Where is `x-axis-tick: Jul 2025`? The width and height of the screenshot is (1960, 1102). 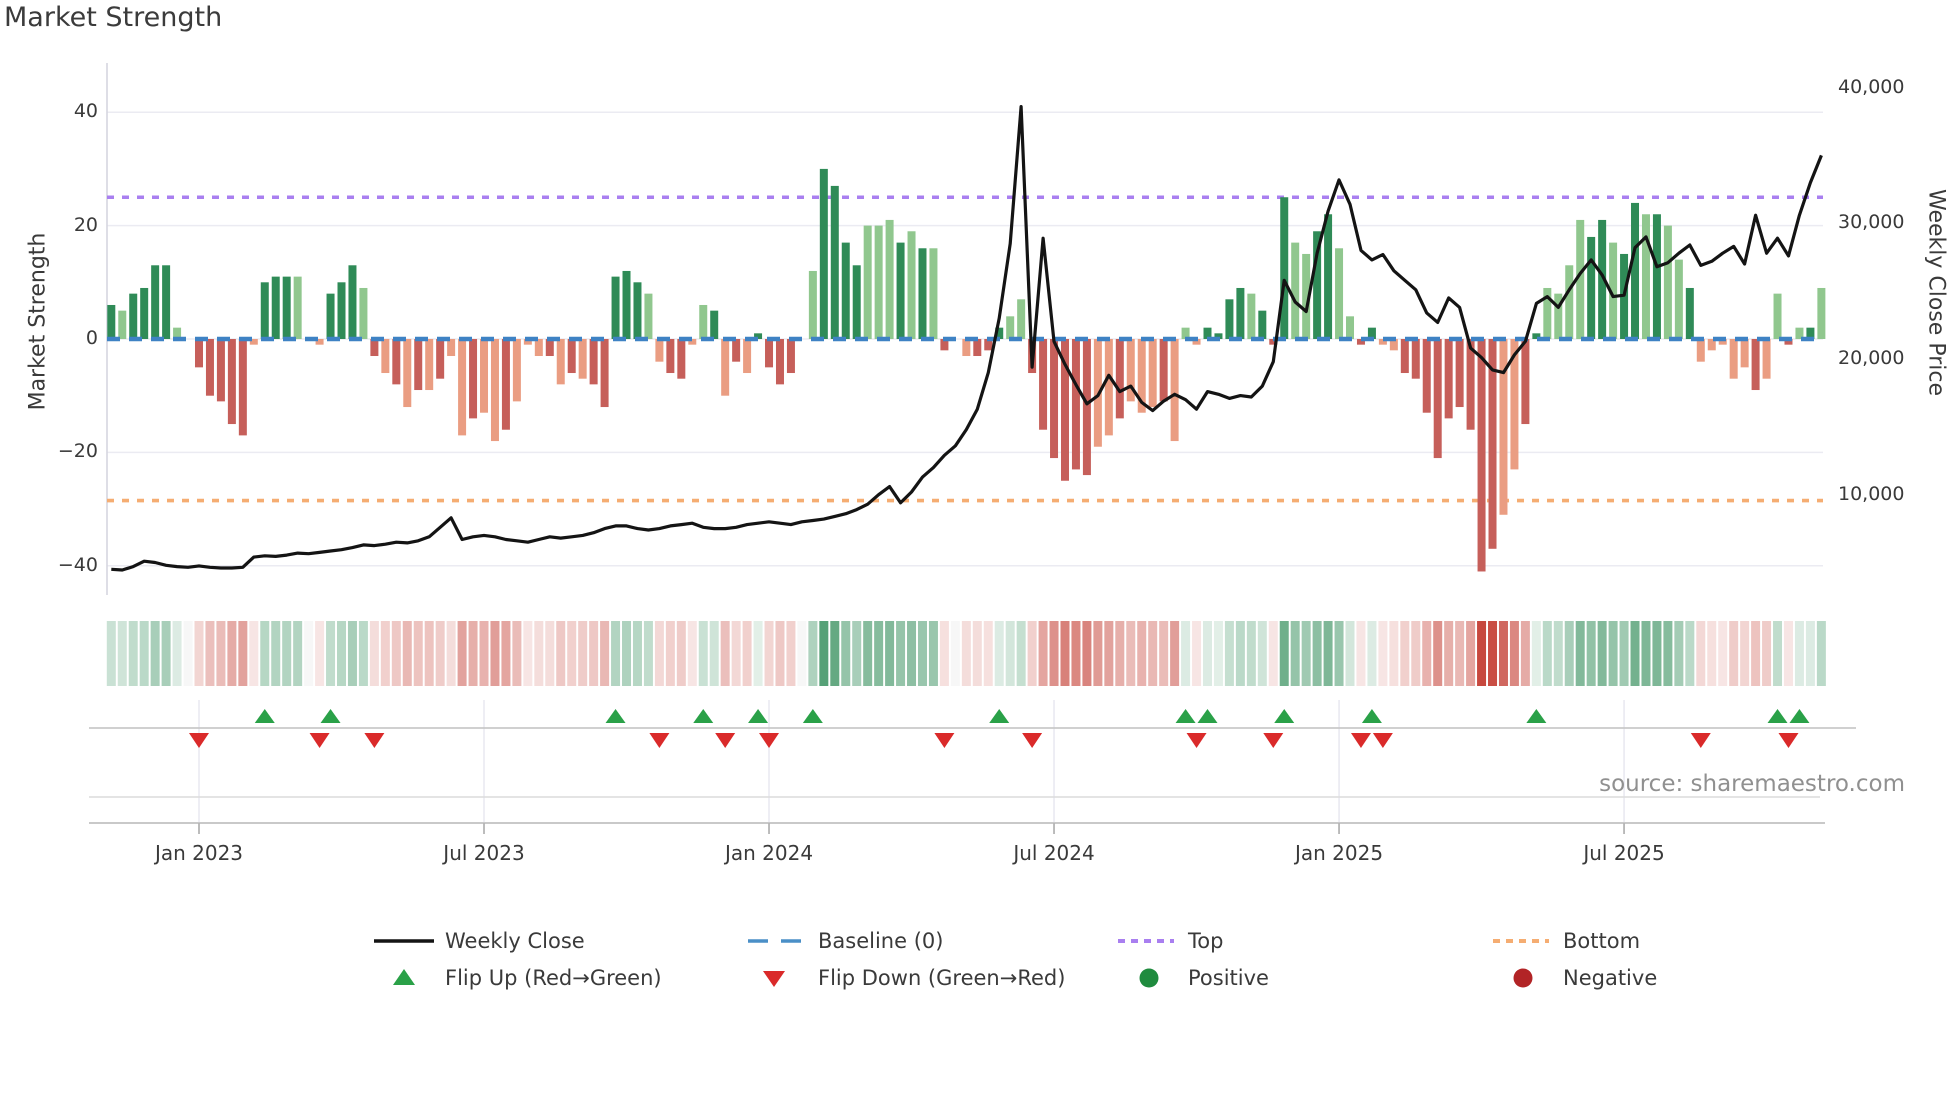
x-axis-tick: Jul 2025 is located at coordinates (1624, 853).